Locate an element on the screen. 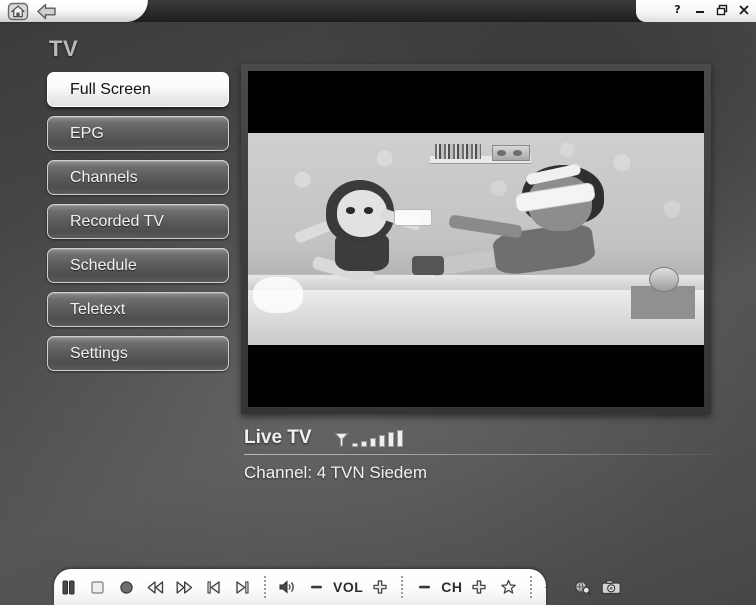  now-playing-title: Live TV is located at coordinates (278, 437).